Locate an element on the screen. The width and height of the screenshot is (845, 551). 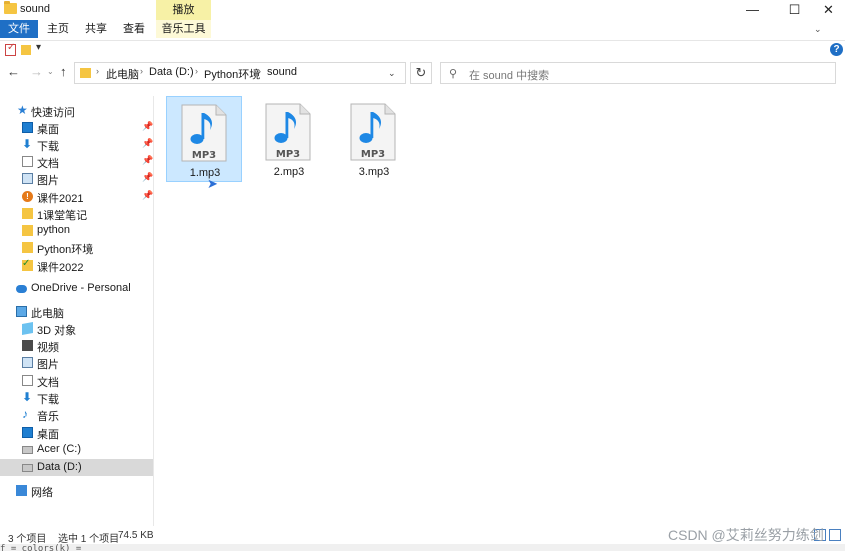
sidebar-item-class-notes: 1课堂笔记 is located at coordinates (76, 213).